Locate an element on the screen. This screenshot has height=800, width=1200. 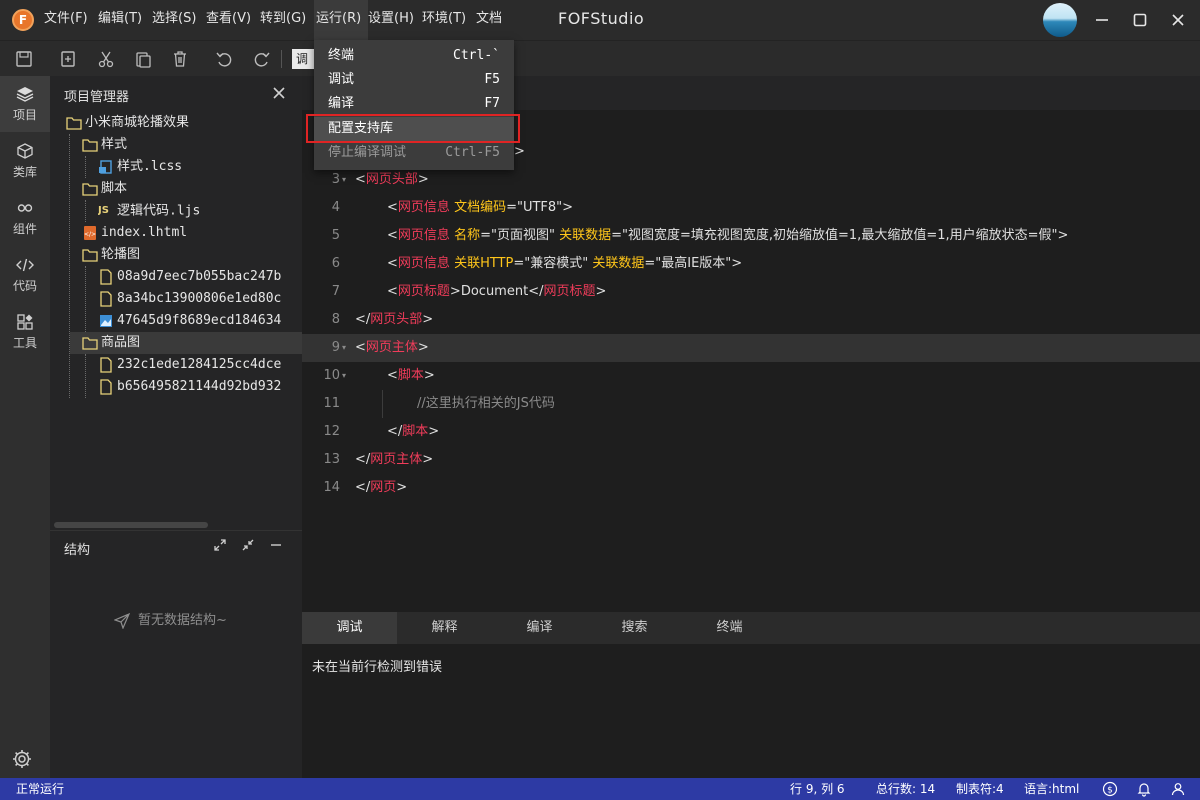
code-value: "页面视图" is located at coordinates (522, 235).